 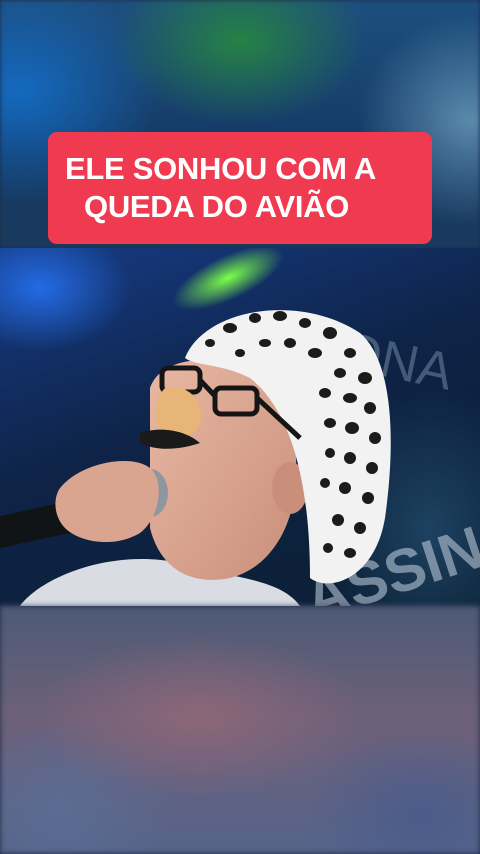 What do you see at coordinates (107, 501) in the screenshot?
I see `hand` at bounding box center [107, 501].